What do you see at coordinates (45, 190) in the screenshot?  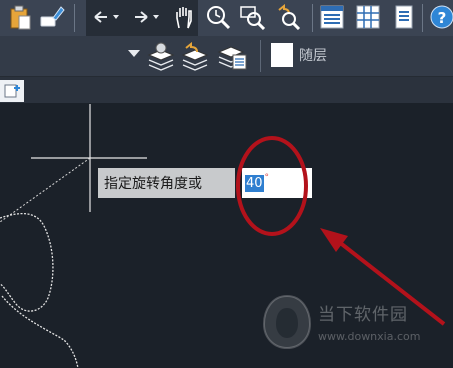 I see `rubber-band-line` at bounding box center [45, 190].